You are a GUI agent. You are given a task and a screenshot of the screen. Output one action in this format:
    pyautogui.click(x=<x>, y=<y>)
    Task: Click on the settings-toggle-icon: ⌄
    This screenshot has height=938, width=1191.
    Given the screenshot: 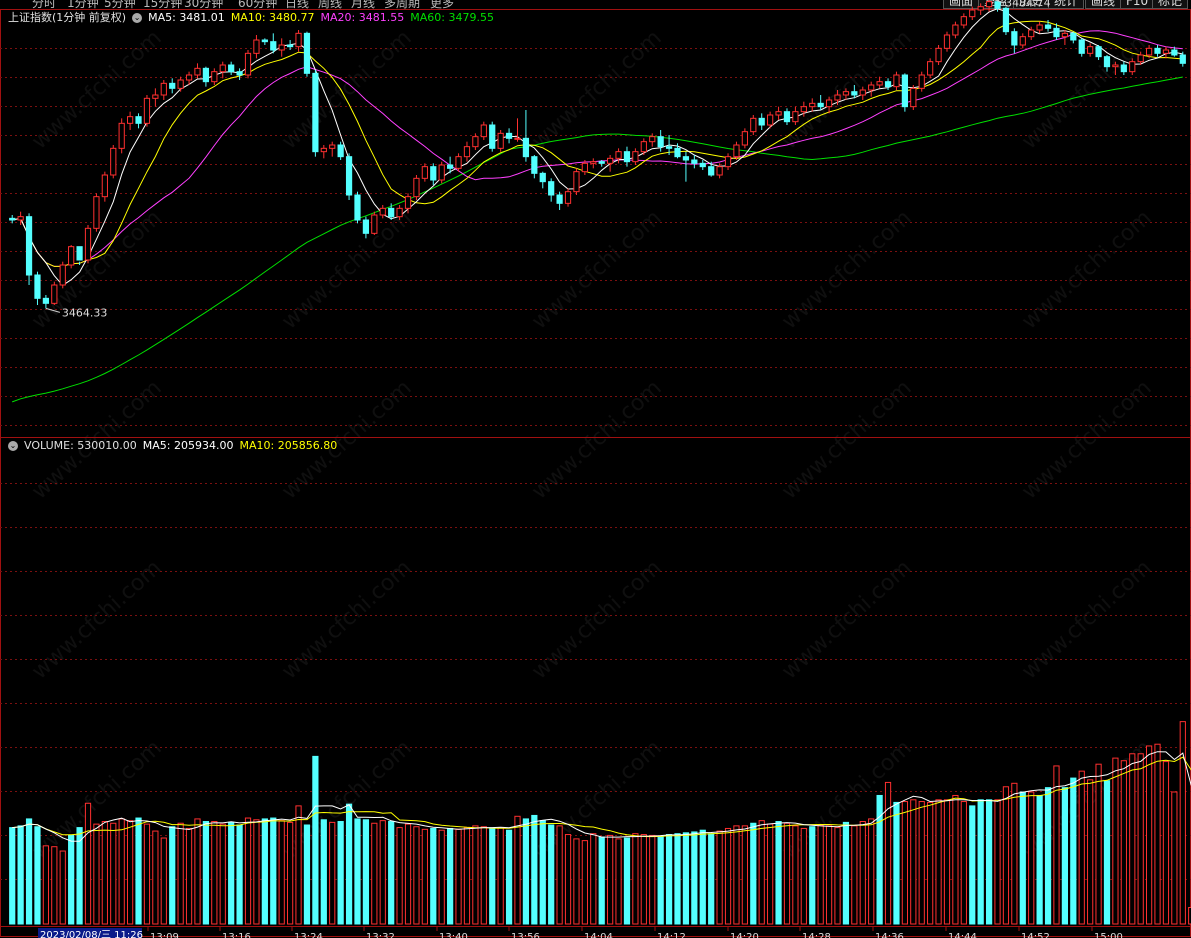 What is the action you would take?
    pyautogui.click(x=137, y=18)
    